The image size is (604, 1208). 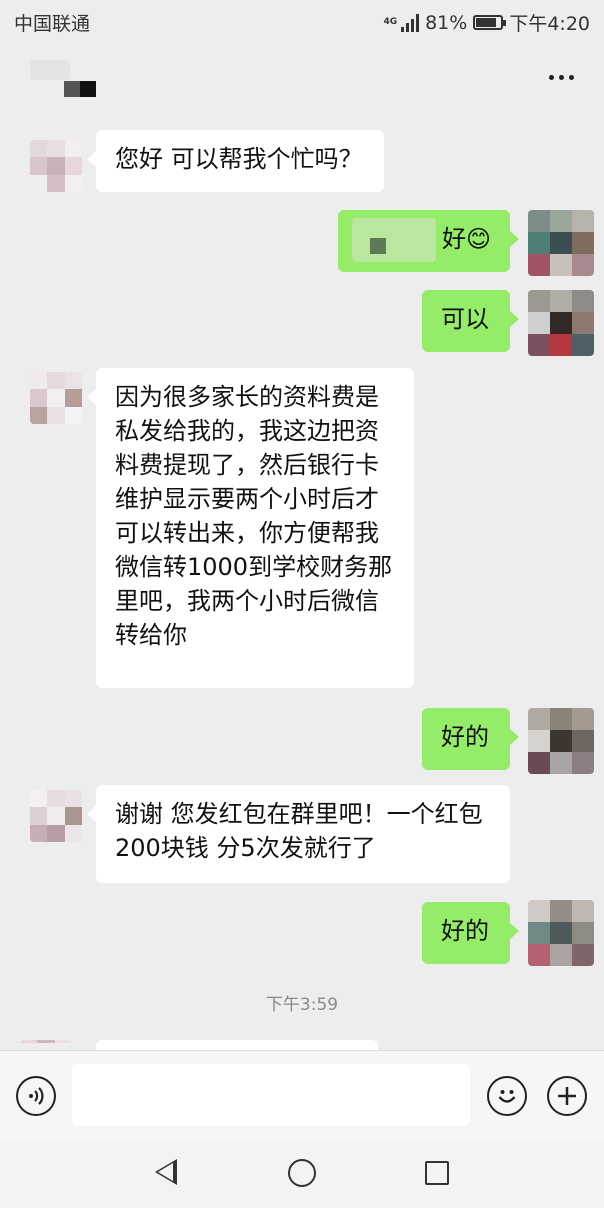 I want to click on nav-back-icon, so click(x=166, y=1172).